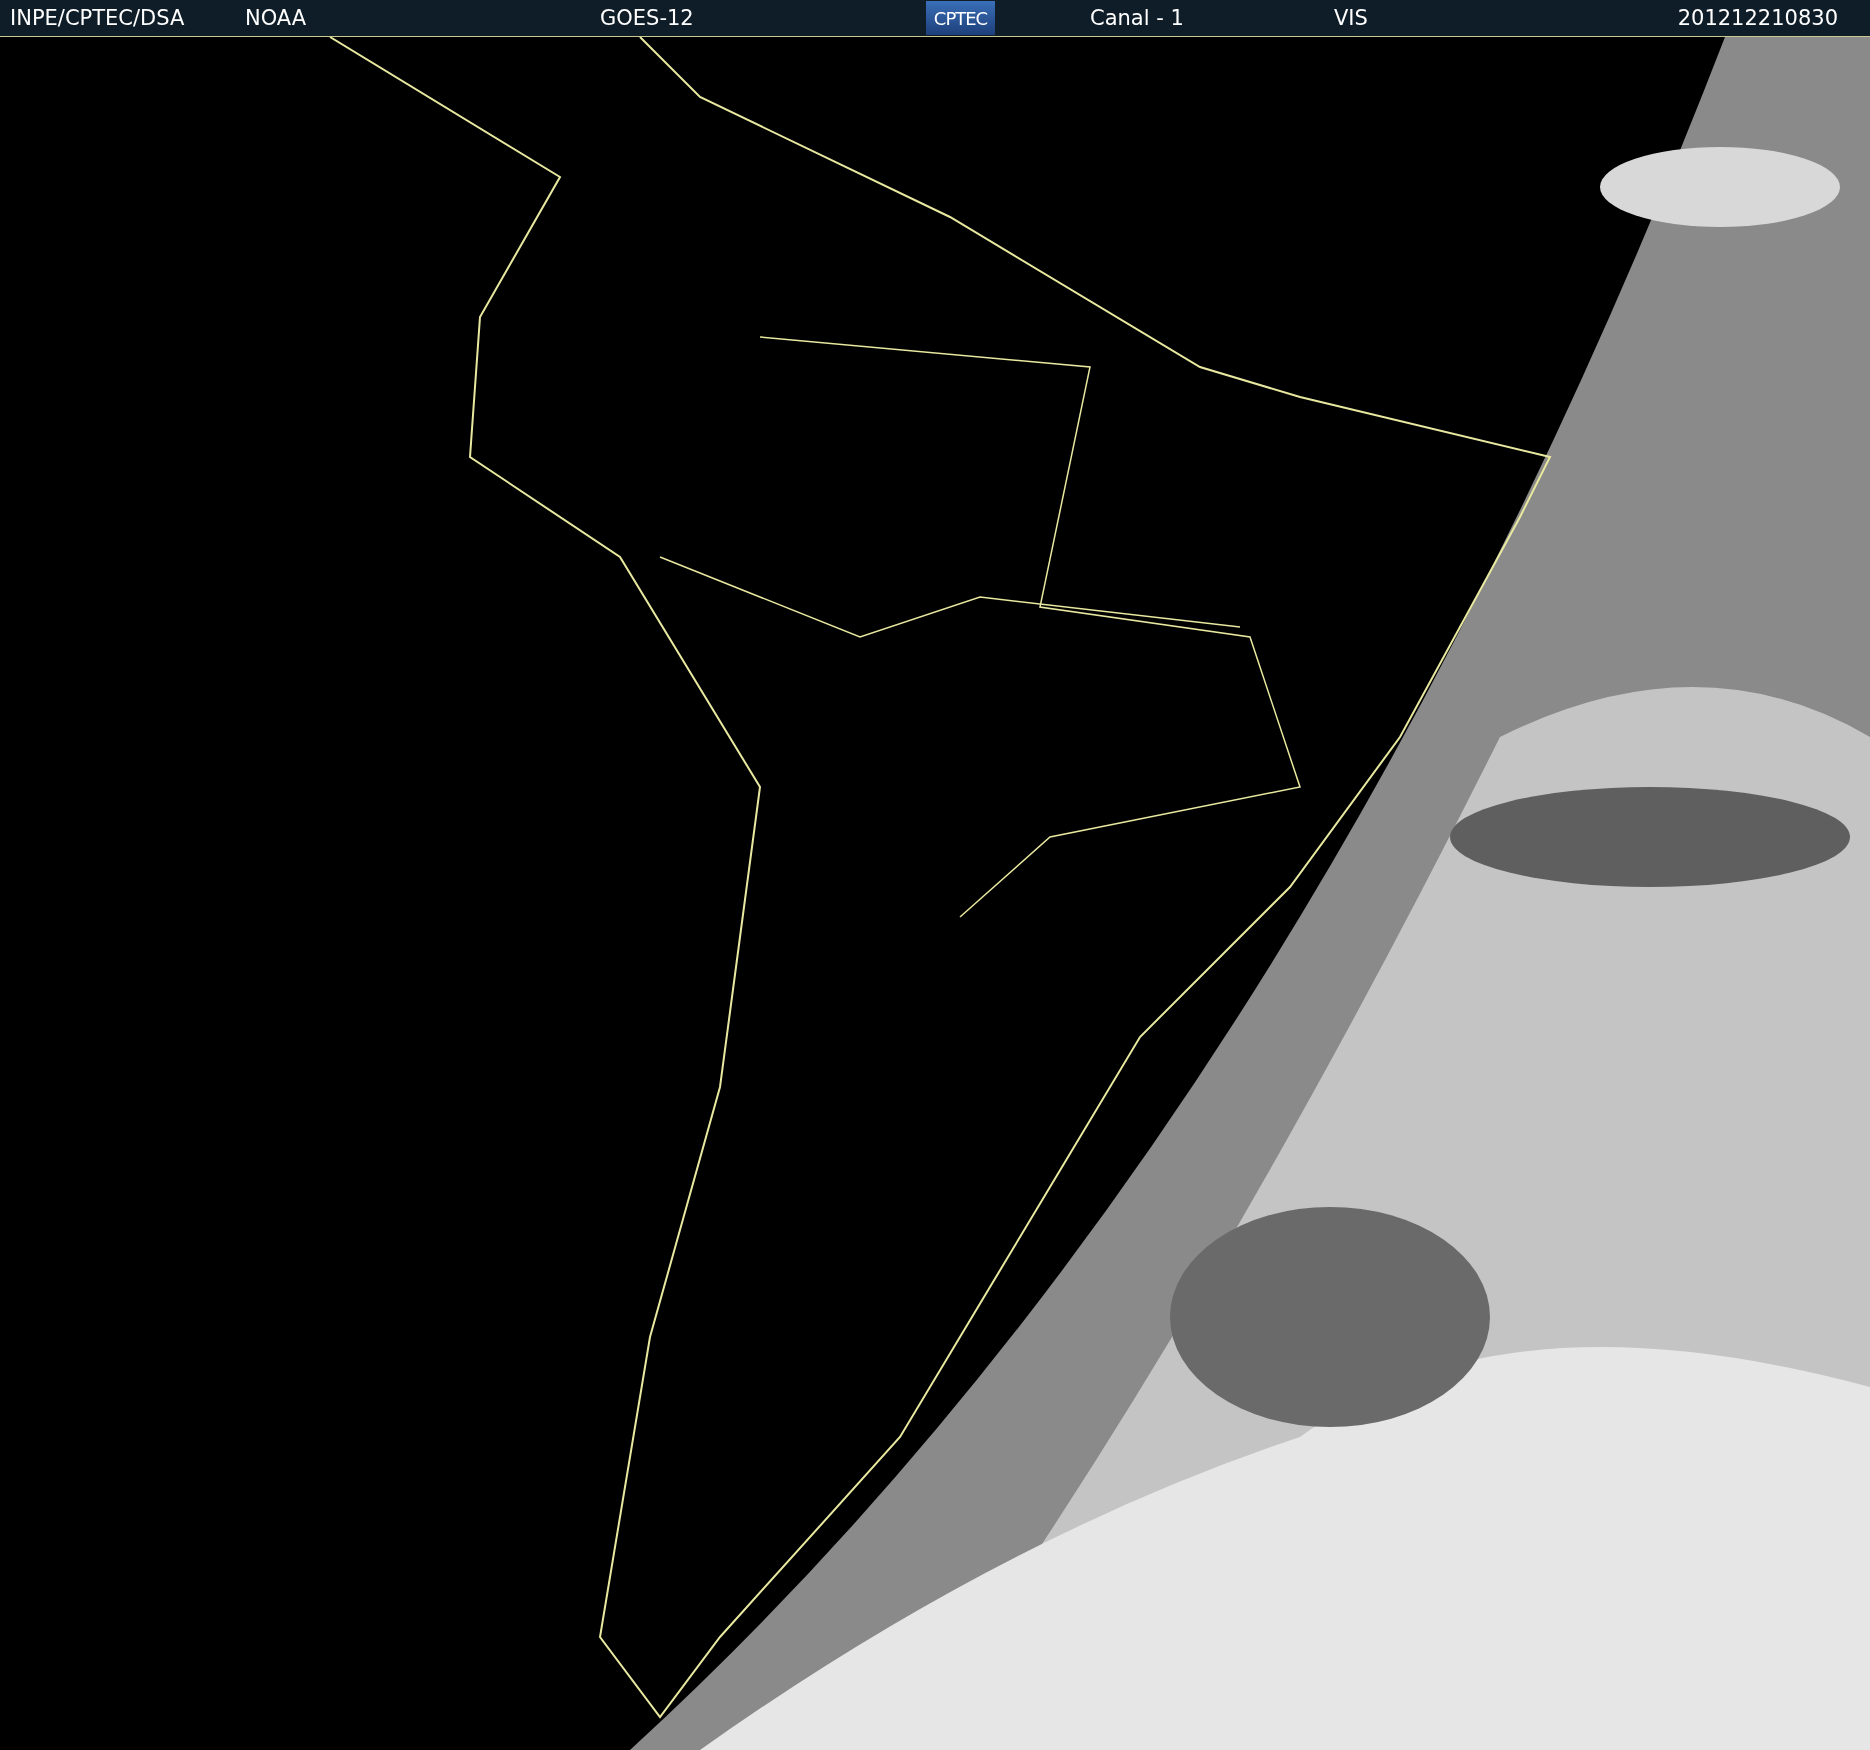 This screenshot has height=1750, width=1870. I want to click on source-label: INPE/CPTEC/DSA, so click(98, 18).